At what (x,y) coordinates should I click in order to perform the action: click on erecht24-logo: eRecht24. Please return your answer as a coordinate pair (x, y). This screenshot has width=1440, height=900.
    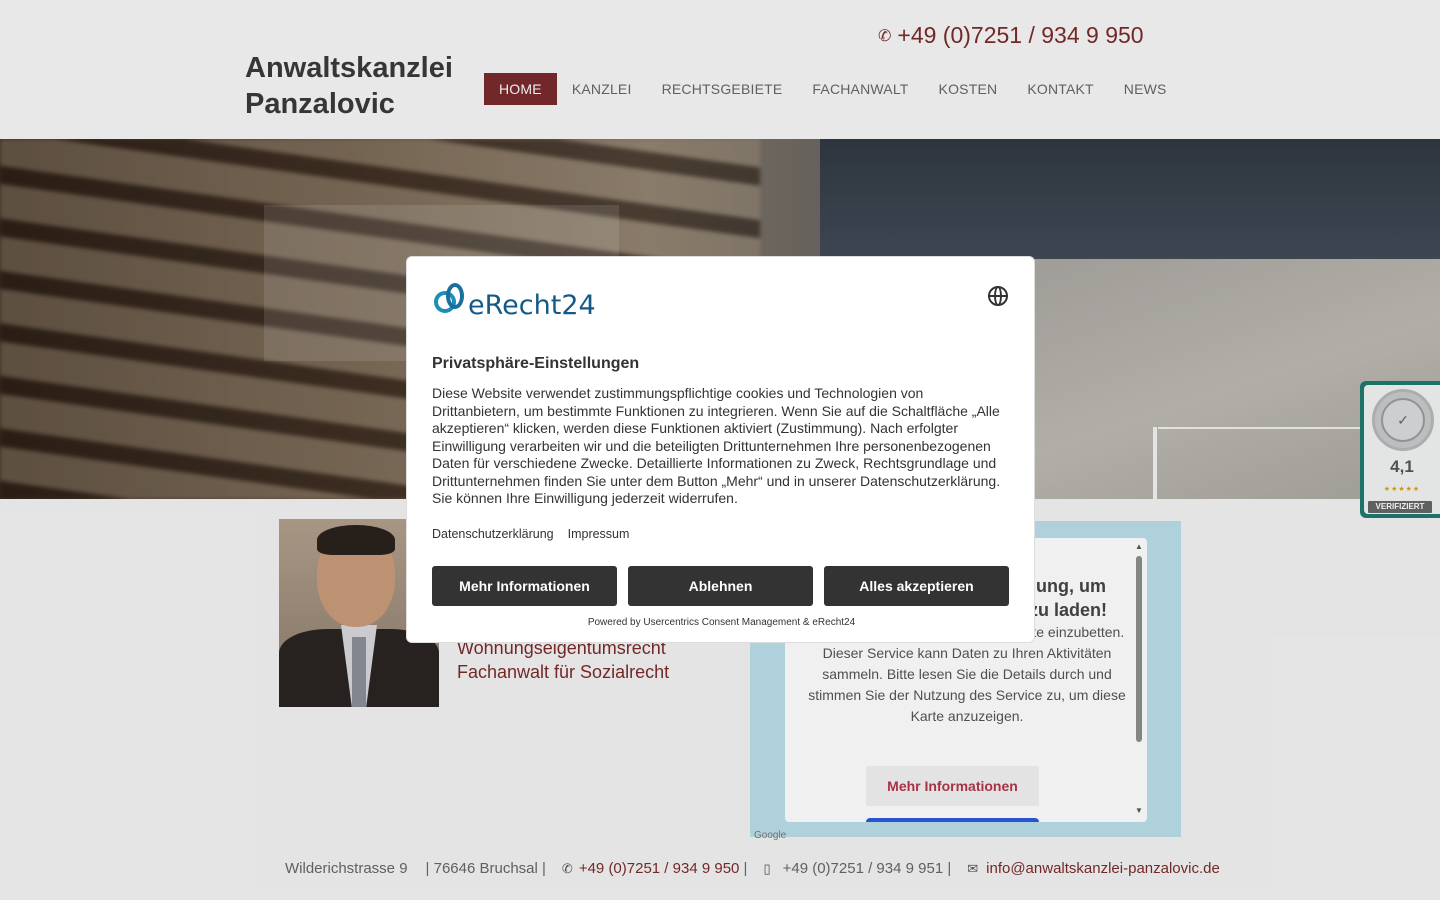
    Looking at the image, I should click on (514, 302).